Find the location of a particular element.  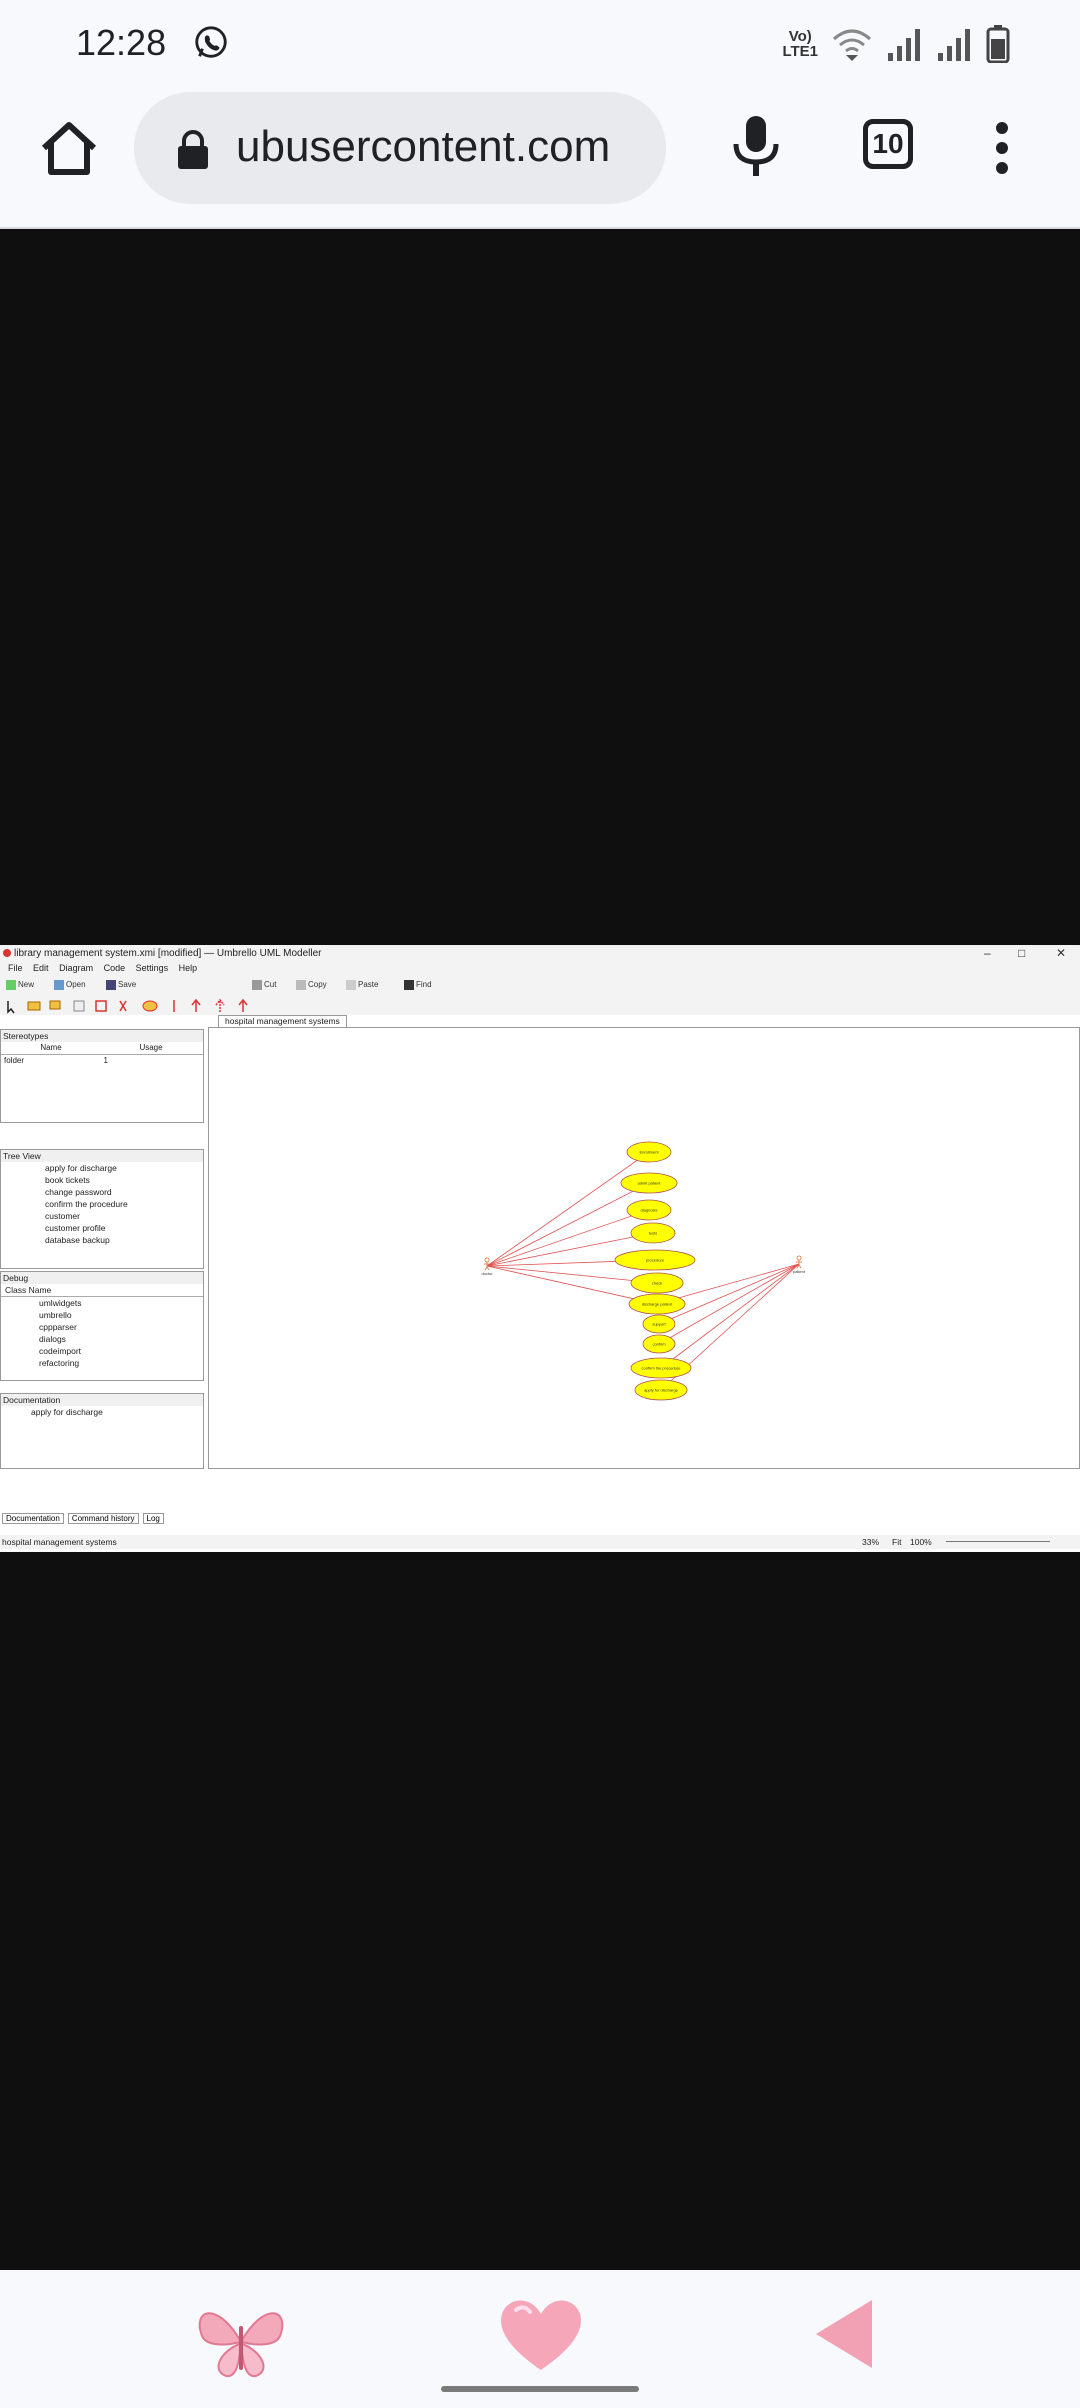

column-header-class-name: Class Name is located at coordinates (102, 1290).